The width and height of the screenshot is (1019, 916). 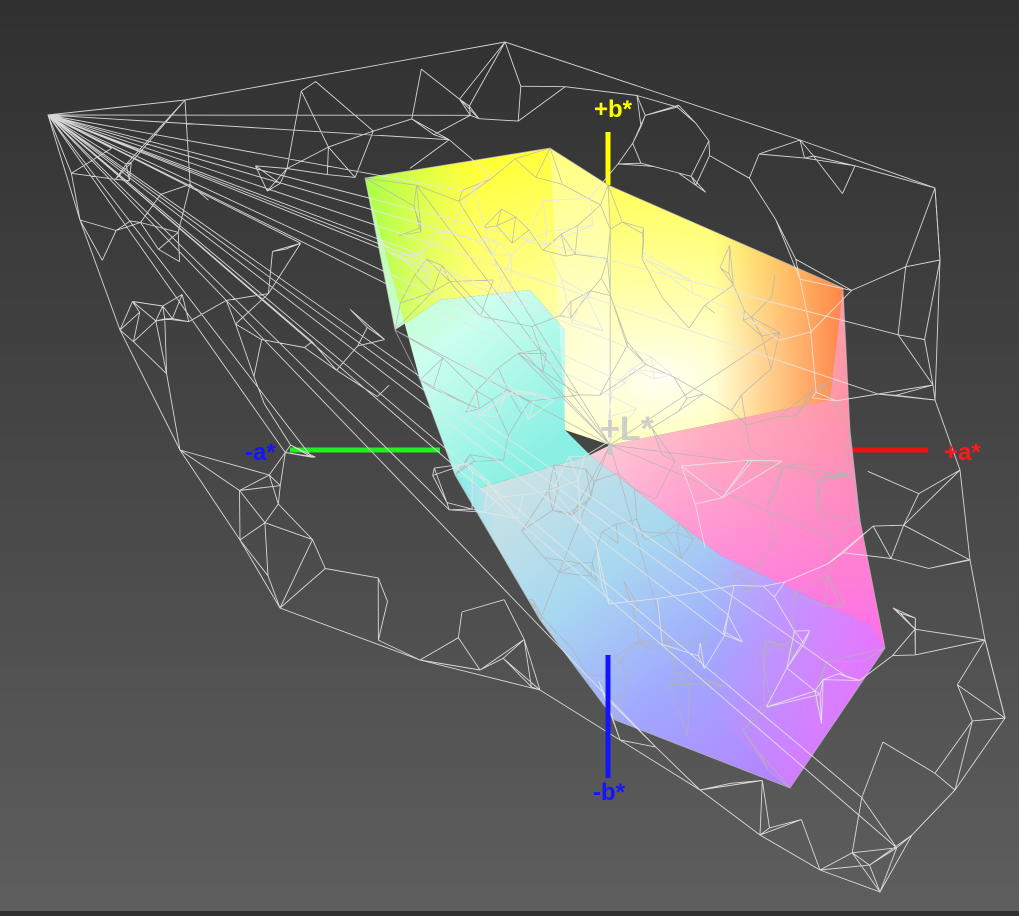 I want to click on axis-label-minus-b: -b*, so click(x=609, y=792).